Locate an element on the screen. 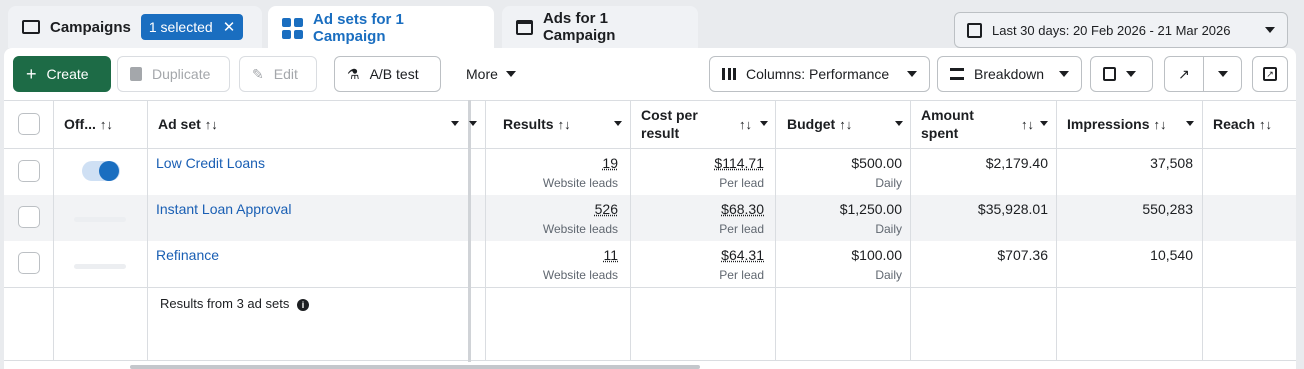  columns-button: Columns: Performance is located at coordinates (819, 74).